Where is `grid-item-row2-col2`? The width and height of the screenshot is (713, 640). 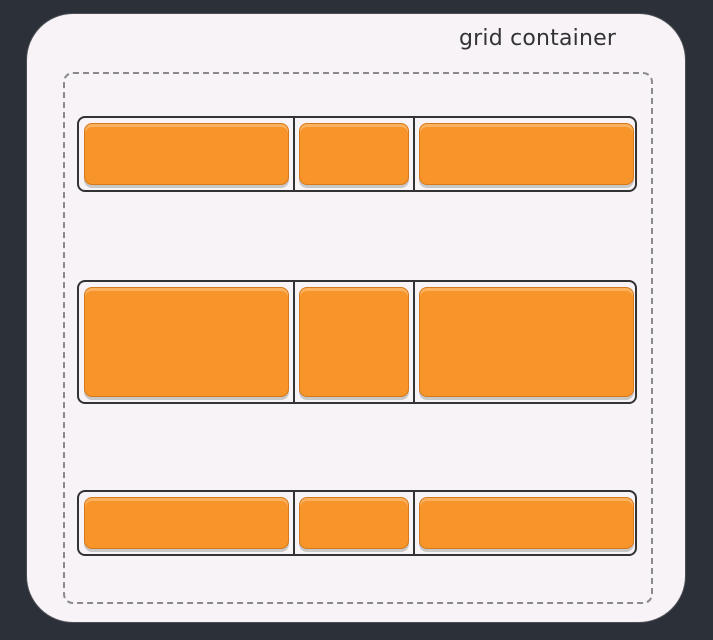 grid-item-row2-col2 is located at coordinates (354, 342).